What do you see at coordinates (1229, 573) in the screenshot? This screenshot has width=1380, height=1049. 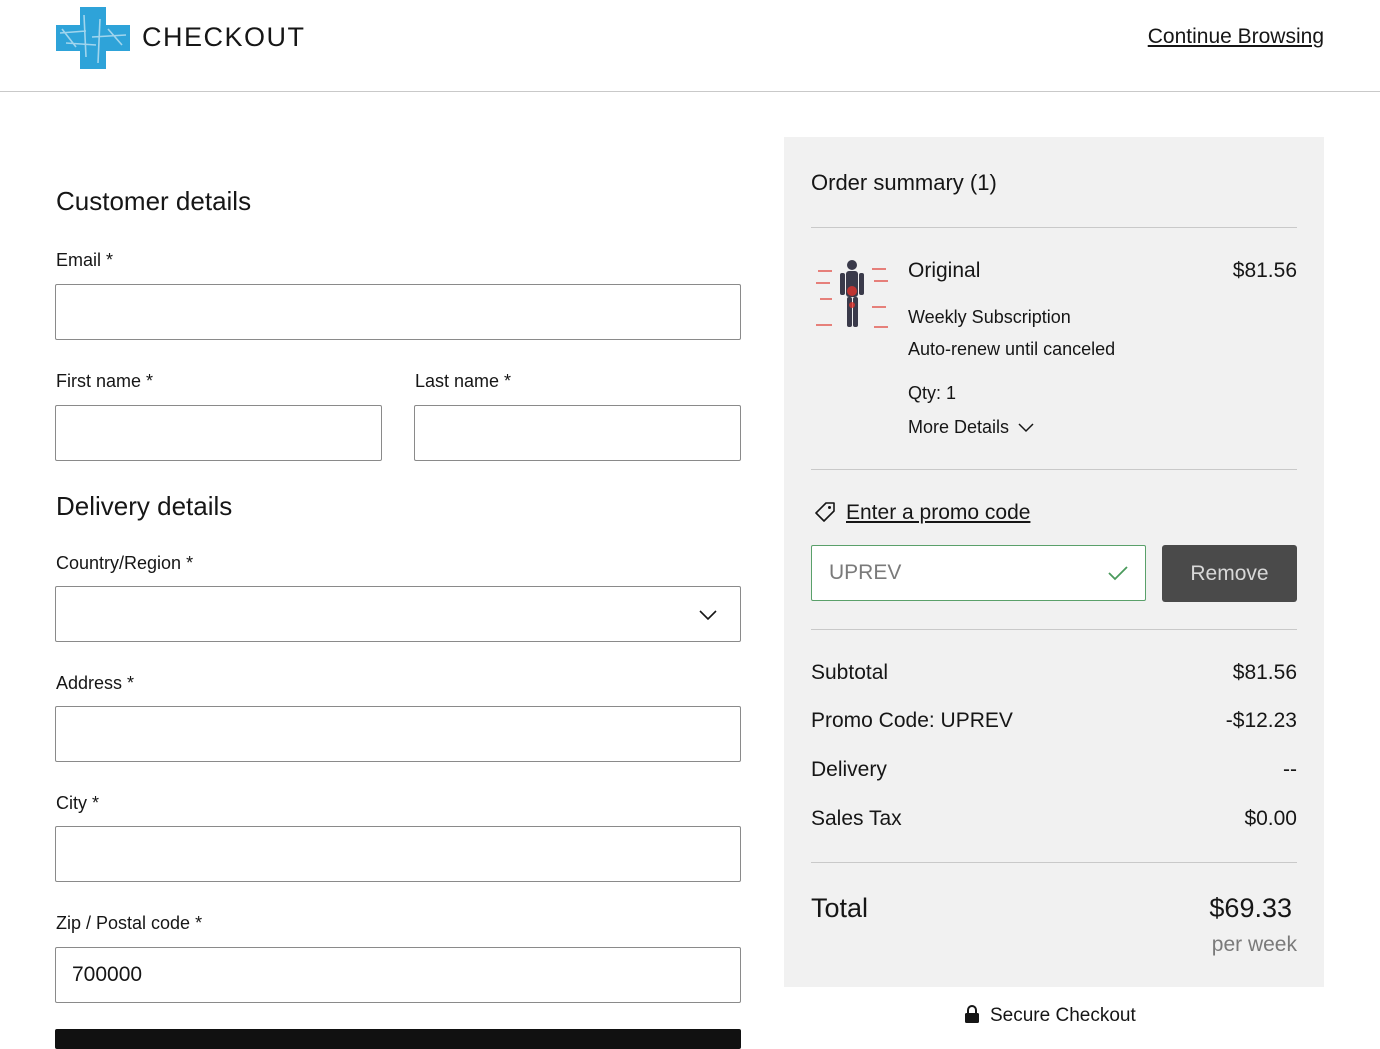 I see `remove-promo-button: Remove` at bounding box center [1229, 573].